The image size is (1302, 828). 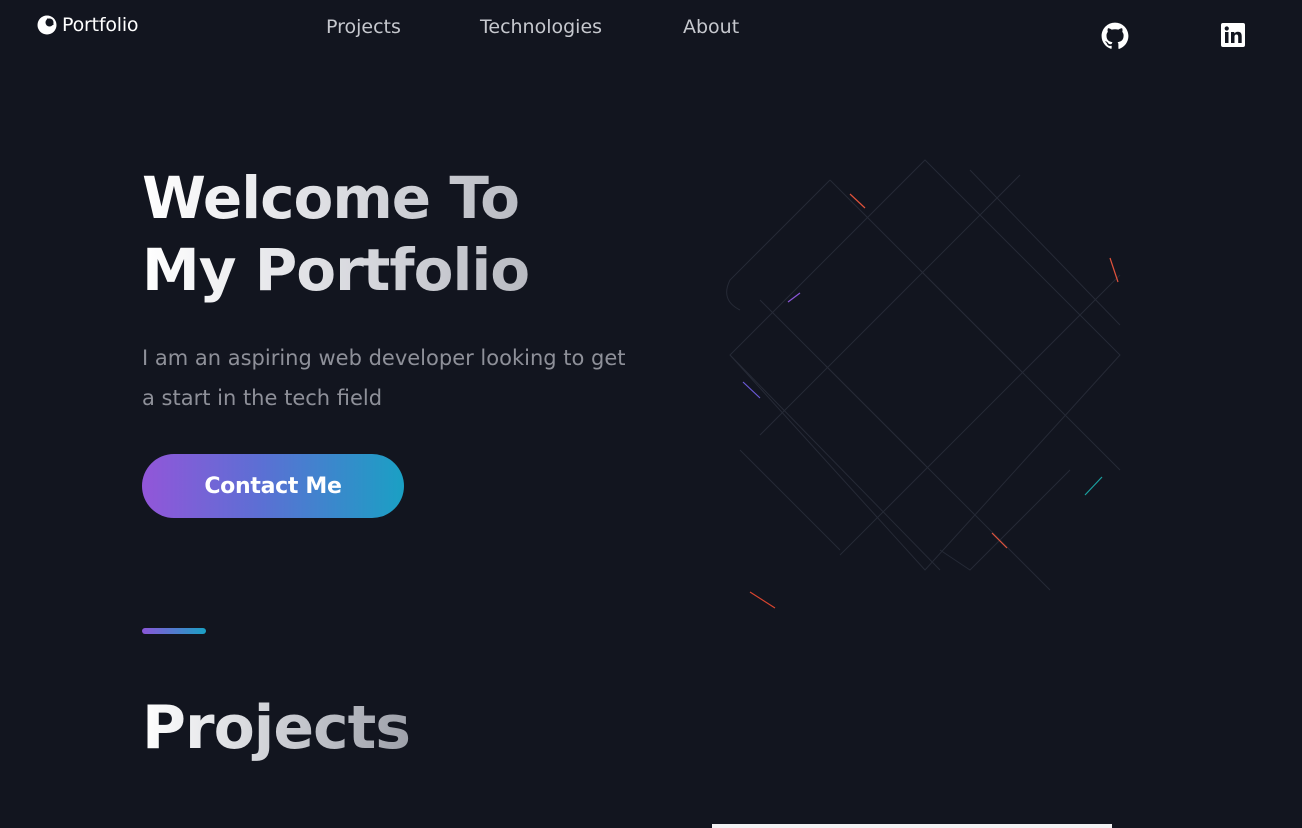 I want to click on logo-link: Portfolio, so click(x=87, y=25).